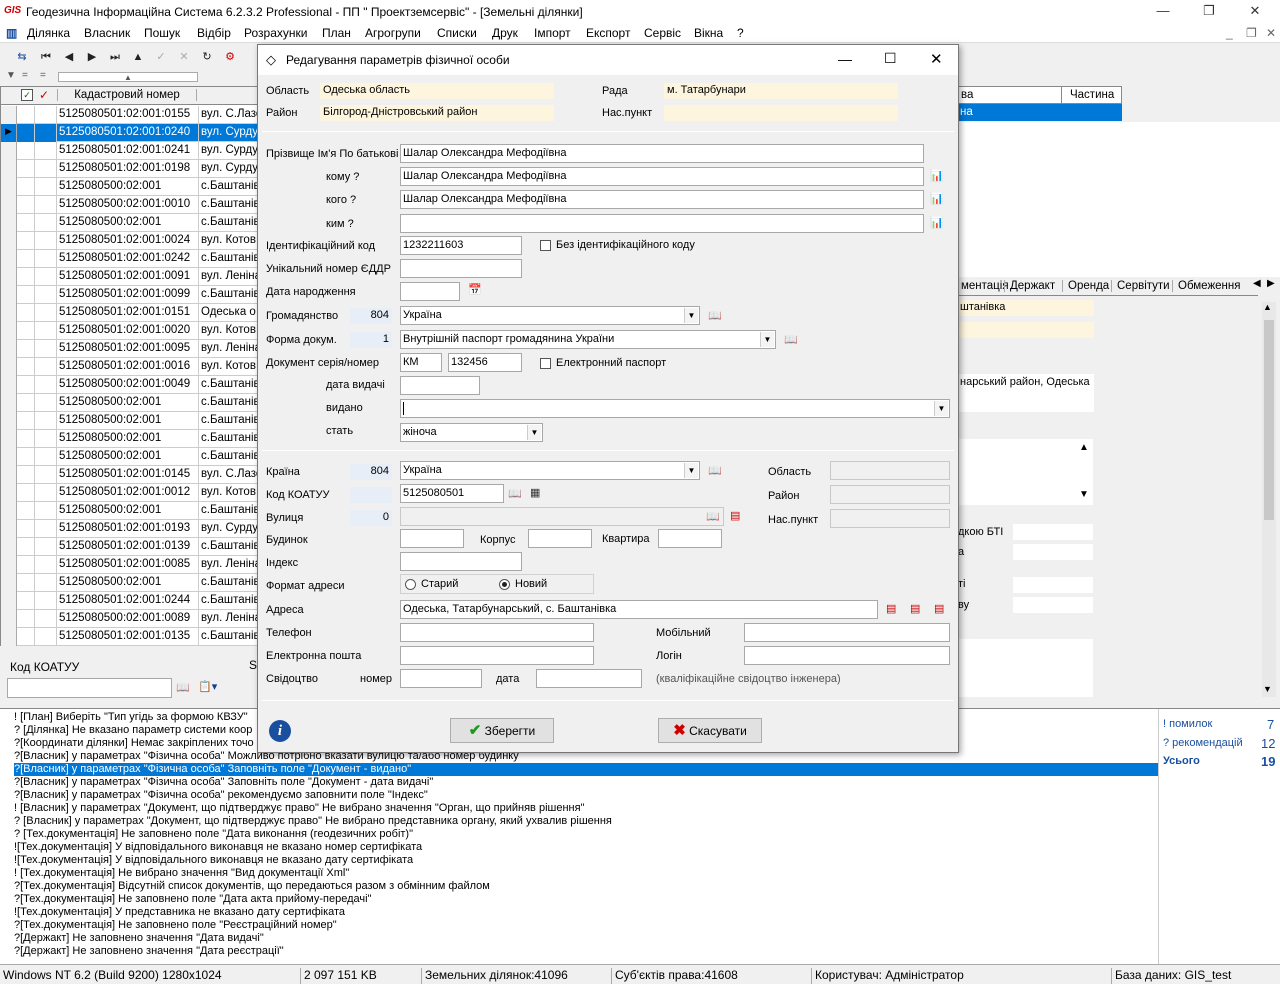 Image resolution: width=1280 pixels, height=984 pixels. I want to click on mobile-input, so click(847, 632).